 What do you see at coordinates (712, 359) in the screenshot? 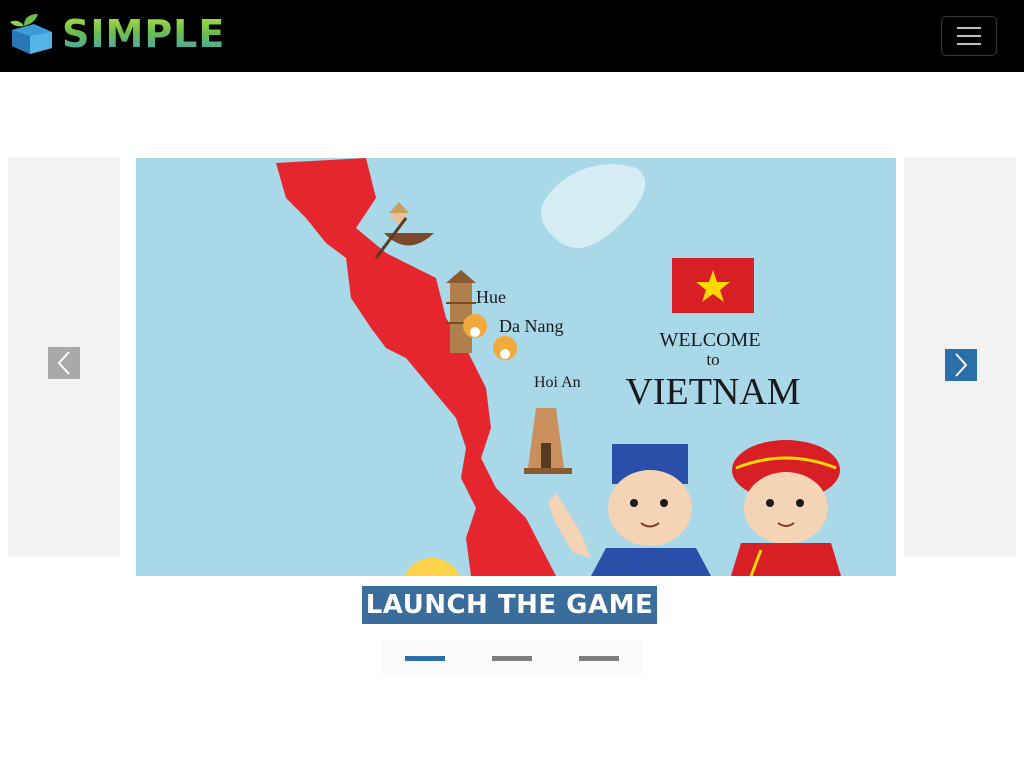
I see `welcome-to-text: to` at bounding box center [712, 359].